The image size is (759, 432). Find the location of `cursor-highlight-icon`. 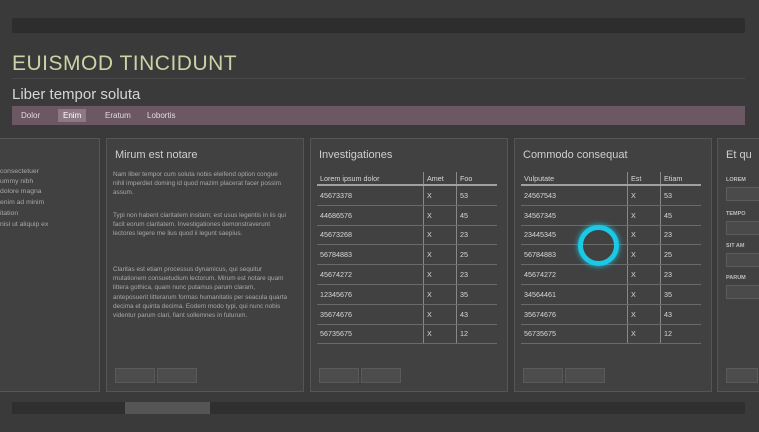

cursor-highlight-icon is located at coordinates (598, 245).